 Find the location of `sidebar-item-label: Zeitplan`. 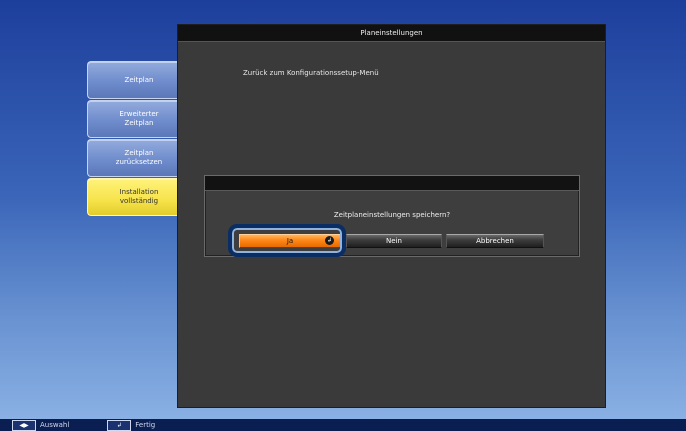

sidebar-item-label: Zeitplan is located at coordinates (139, 79).